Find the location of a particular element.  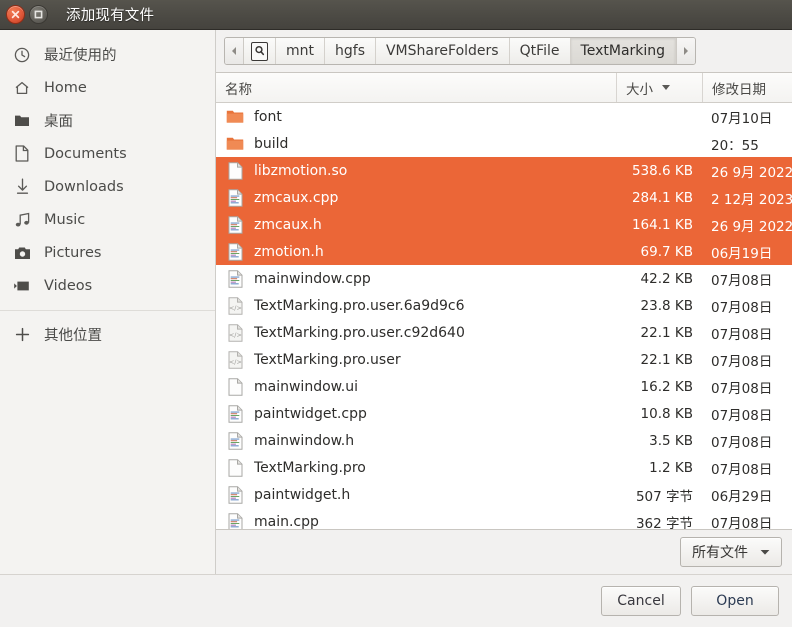

sidebar-item-downloads: Downloads is located at coordinates (107, 186).